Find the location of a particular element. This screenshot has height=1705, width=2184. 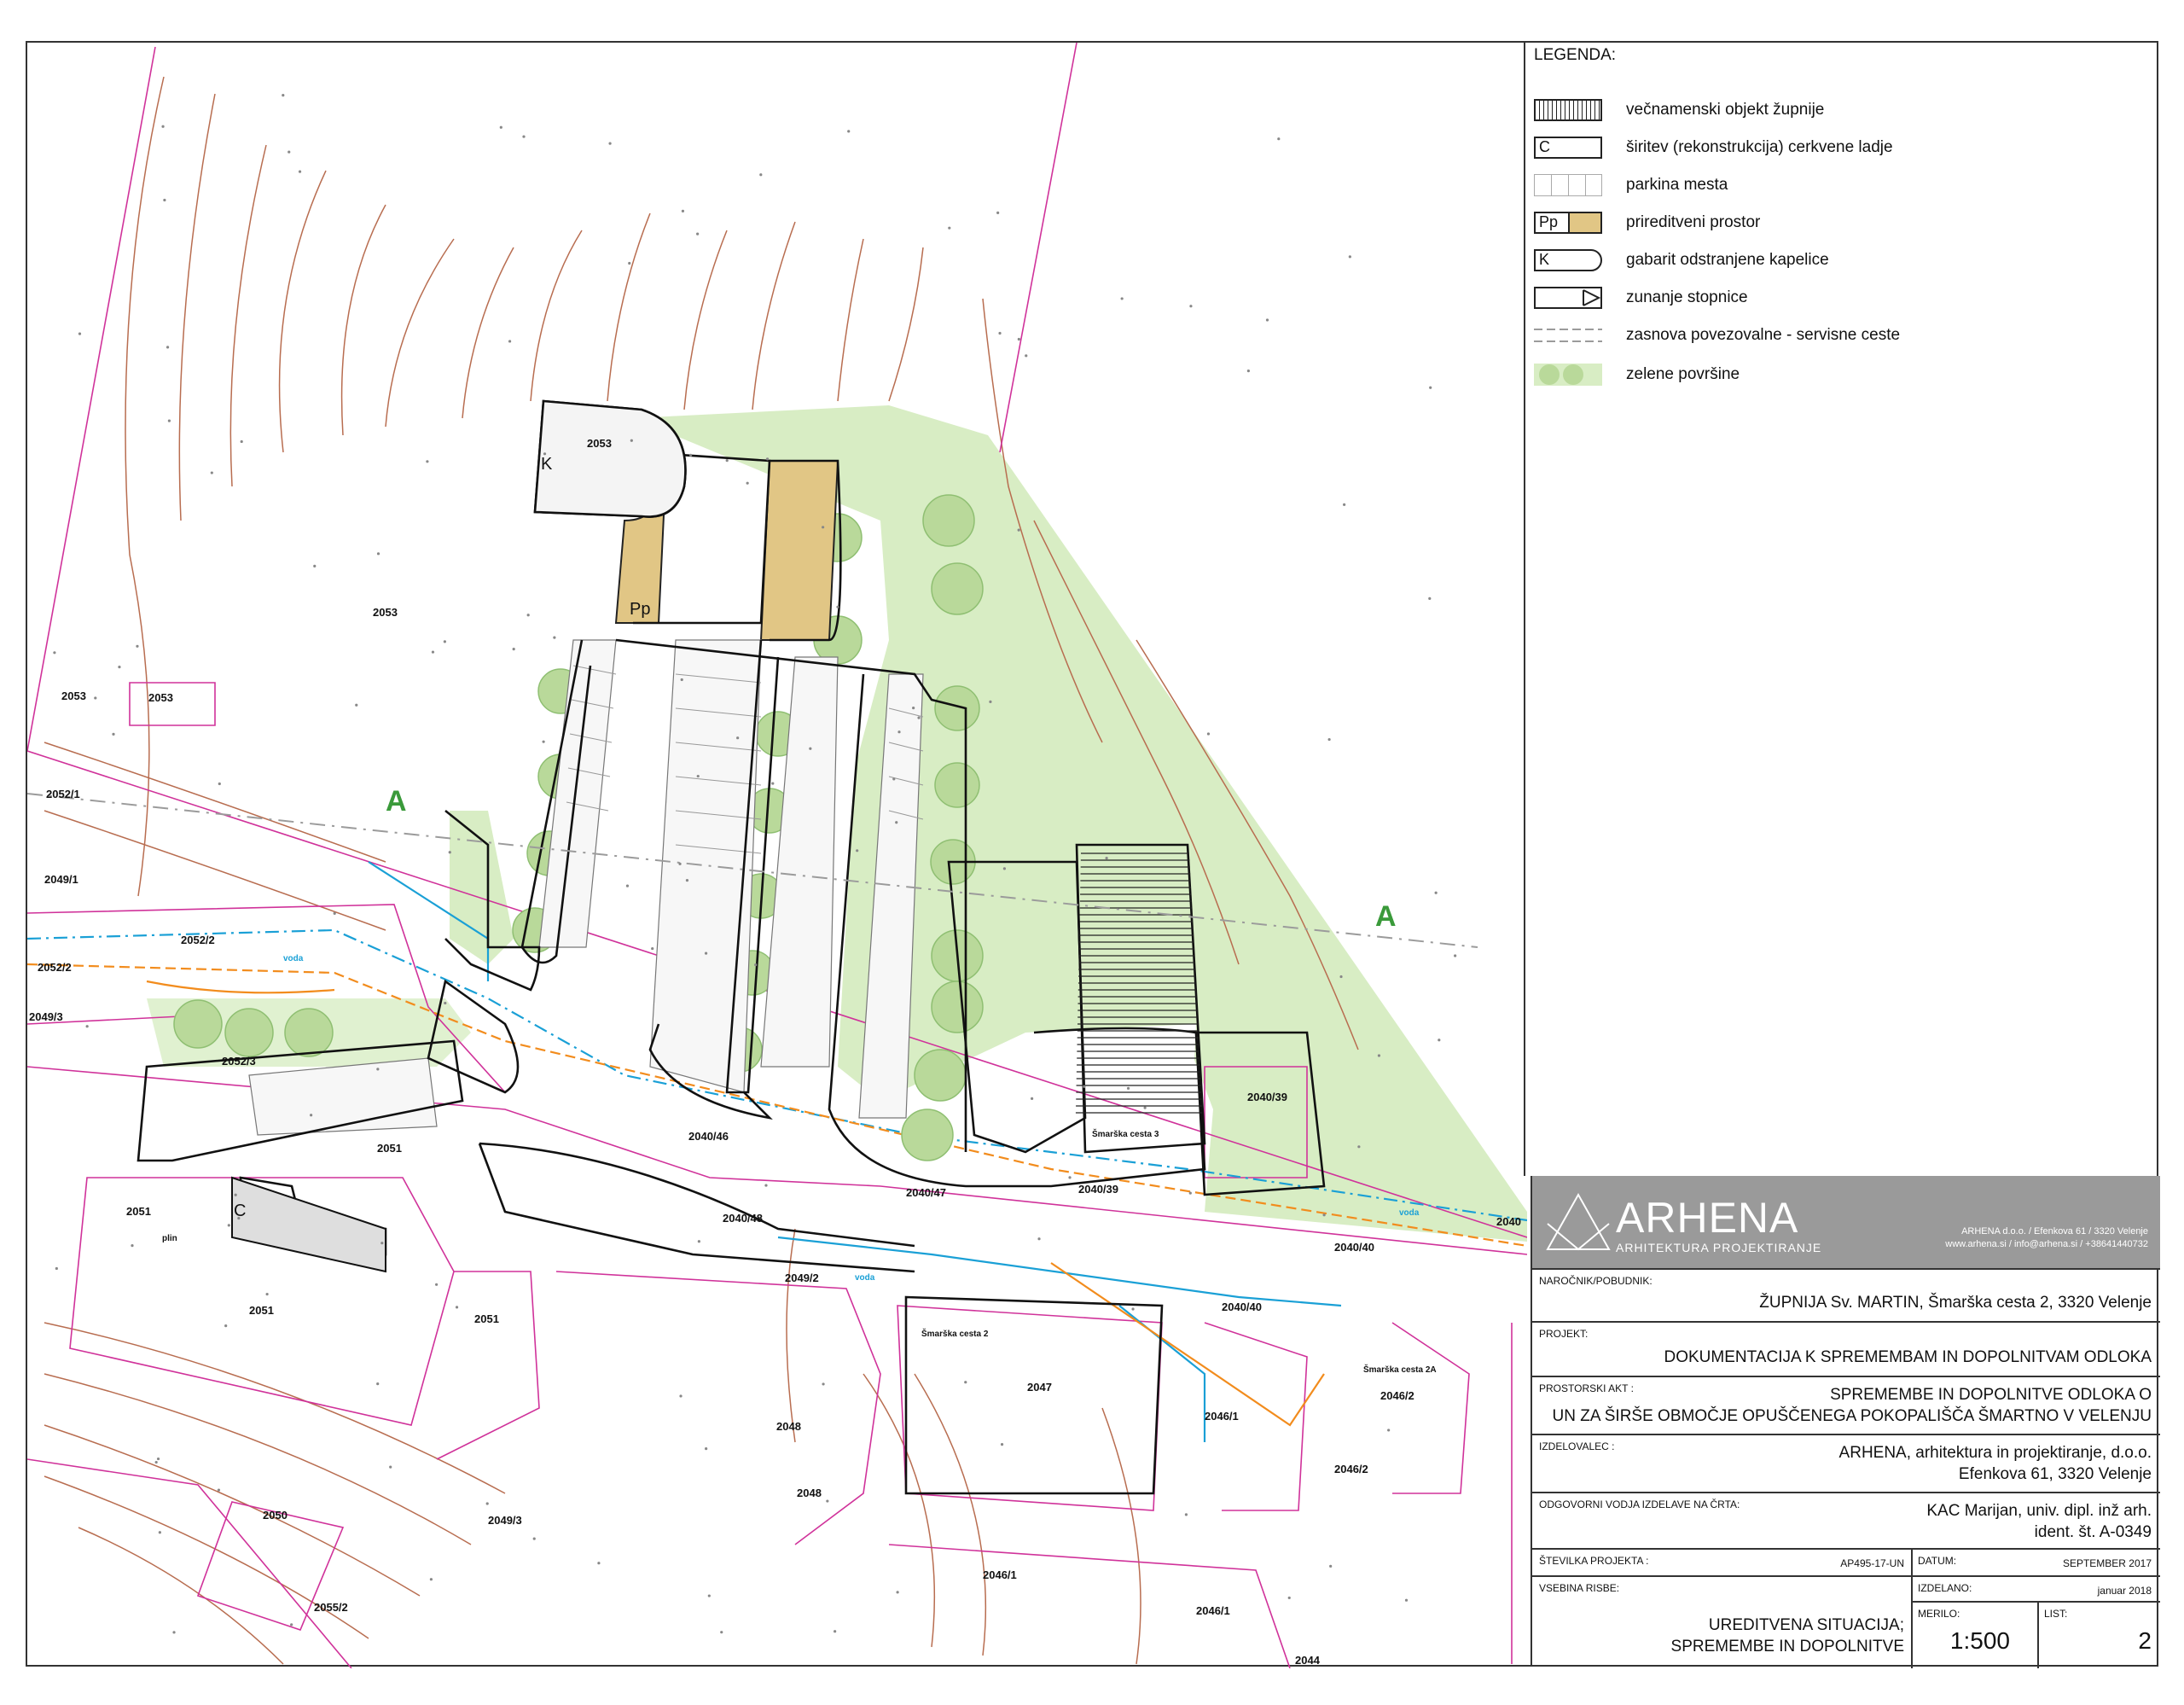

green-symbol is located at coordinates (1568, 375).